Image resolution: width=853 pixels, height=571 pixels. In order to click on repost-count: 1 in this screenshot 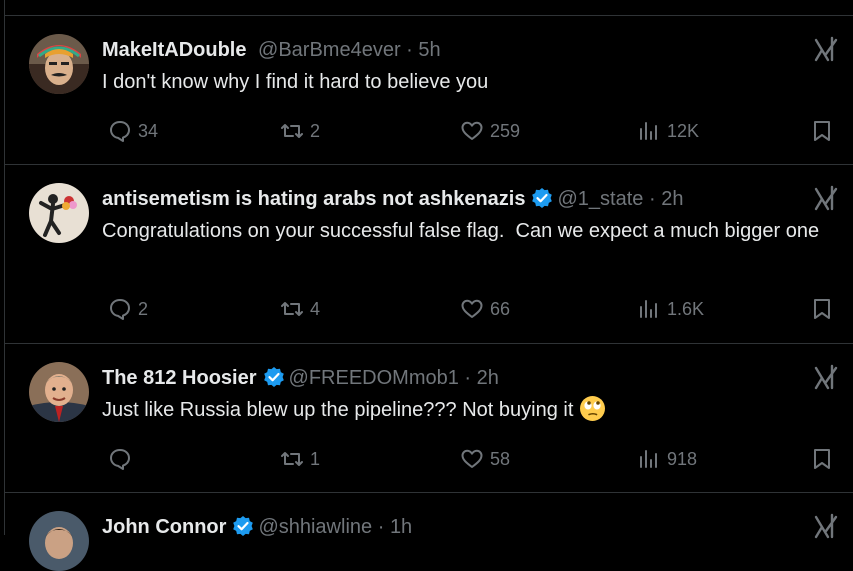, I will do `click(315, 458)`.